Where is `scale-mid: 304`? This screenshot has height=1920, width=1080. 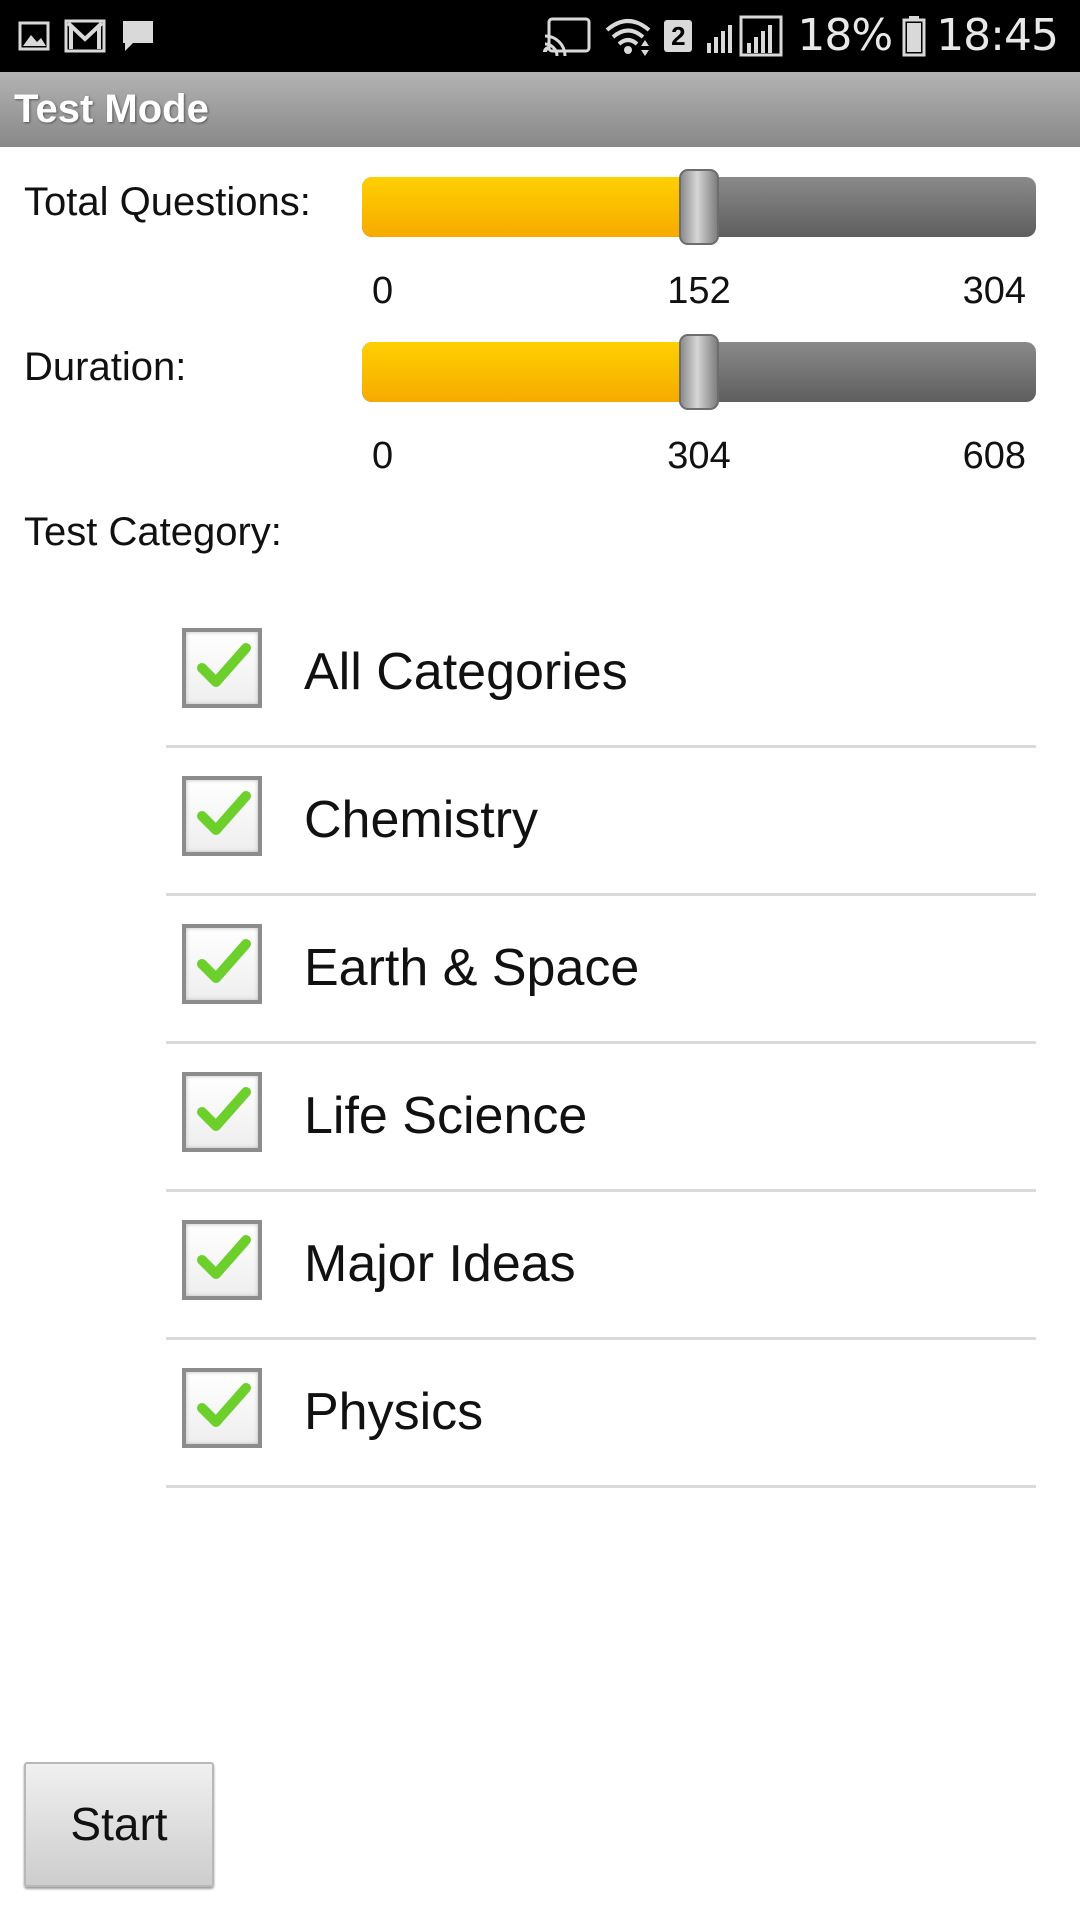
scale-mid: 304 is located at coordinates (699, 456).